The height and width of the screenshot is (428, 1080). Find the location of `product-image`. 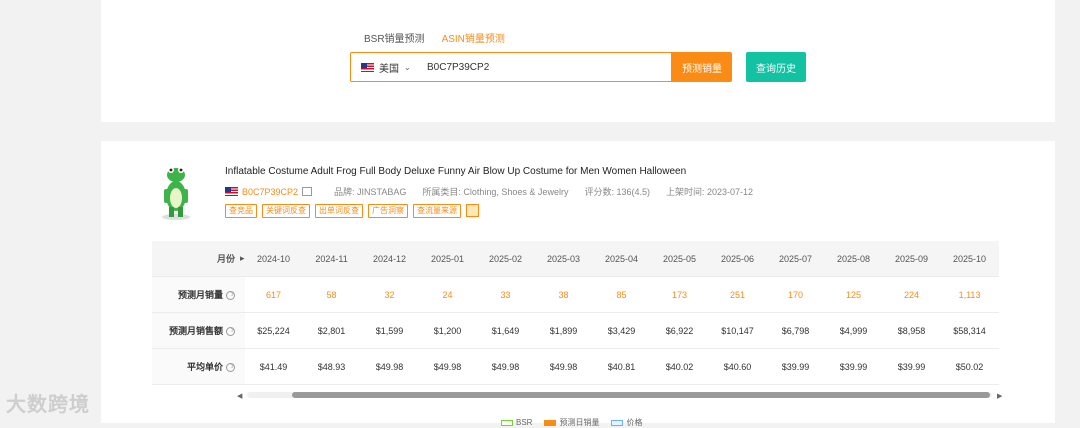

product-image is located at coordinates (176, 193).